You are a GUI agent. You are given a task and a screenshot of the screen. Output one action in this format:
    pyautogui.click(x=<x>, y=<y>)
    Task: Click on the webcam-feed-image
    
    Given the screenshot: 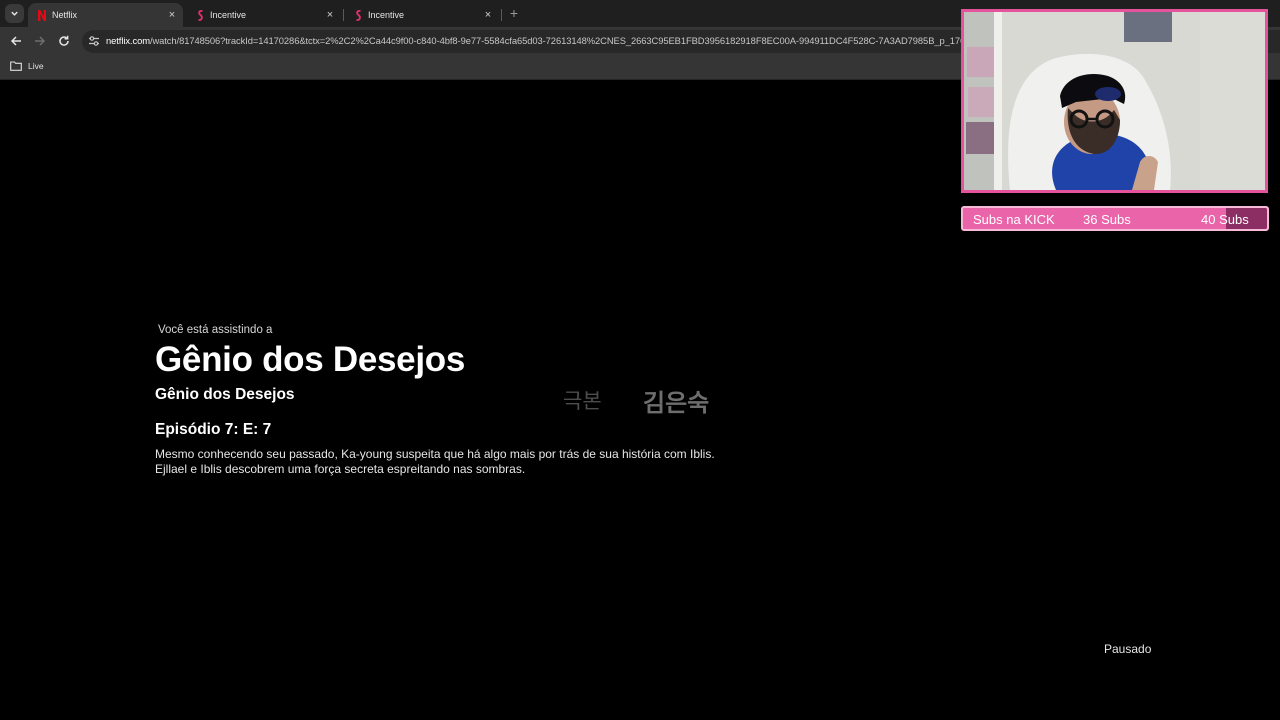 What is the action you would take?
    pyautogui.click(x=1114, y=101)
    